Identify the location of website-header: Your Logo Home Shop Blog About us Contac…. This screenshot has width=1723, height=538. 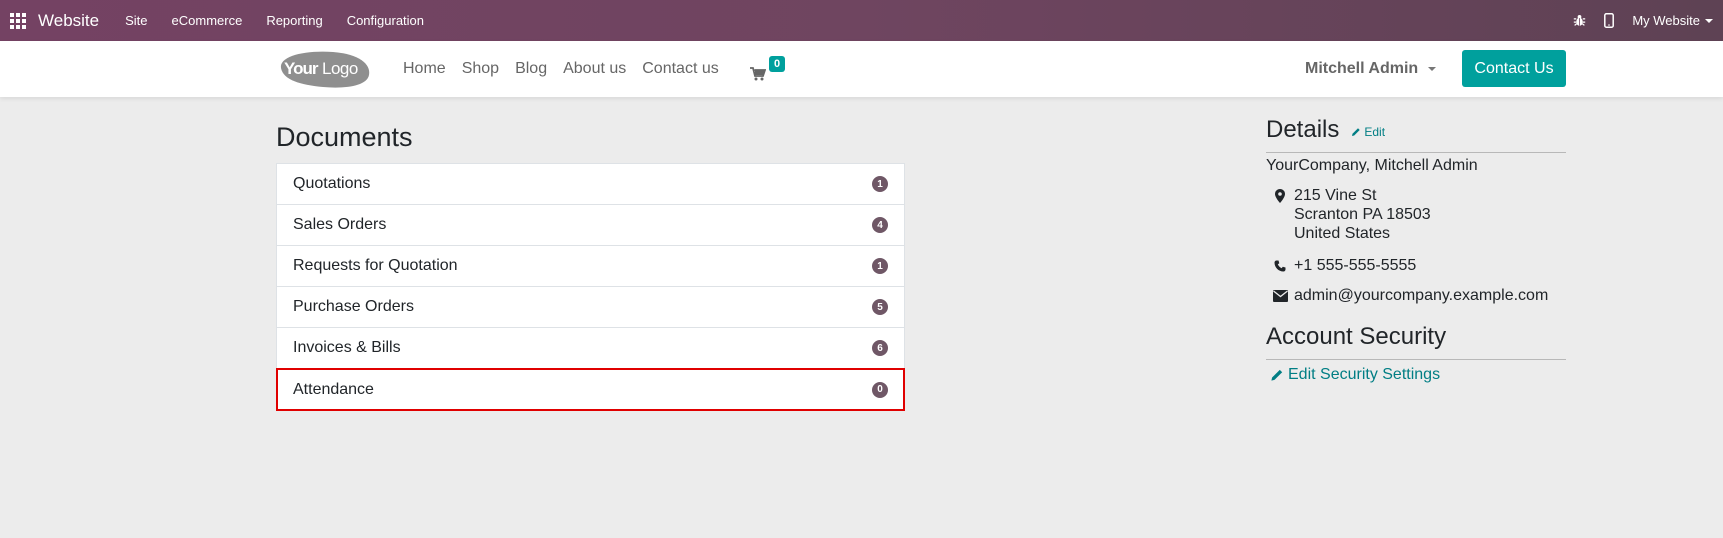
(861, 69).